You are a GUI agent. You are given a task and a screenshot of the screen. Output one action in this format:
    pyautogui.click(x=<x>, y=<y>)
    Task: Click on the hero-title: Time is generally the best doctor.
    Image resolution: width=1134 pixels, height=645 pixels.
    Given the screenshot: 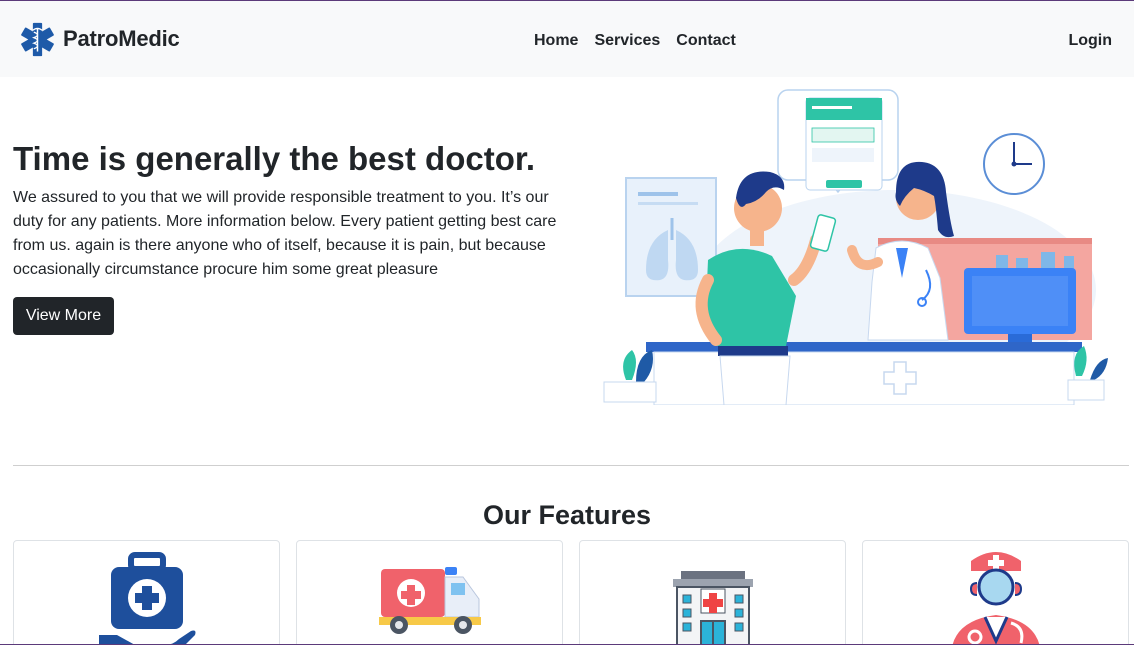 What is the action you would take?
    pyautogui.click(x=274, y=158)
    